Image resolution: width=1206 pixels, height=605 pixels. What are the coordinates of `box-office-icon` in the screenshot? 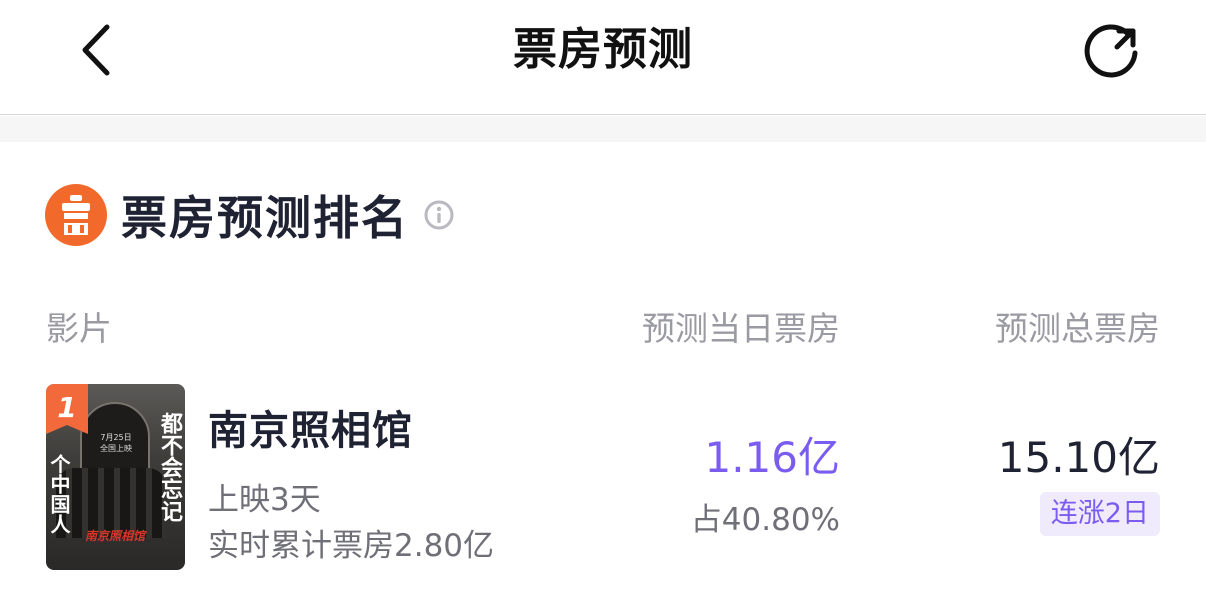 It's located at (76, 215).